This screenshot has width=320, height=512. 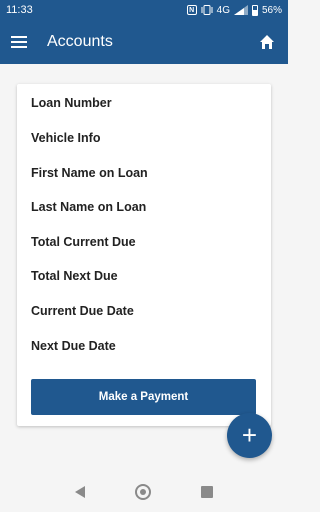 What do you see at coordinates (240, 10) in the screenshot?
I see `signal-icon` at bounding box center [240, 10].